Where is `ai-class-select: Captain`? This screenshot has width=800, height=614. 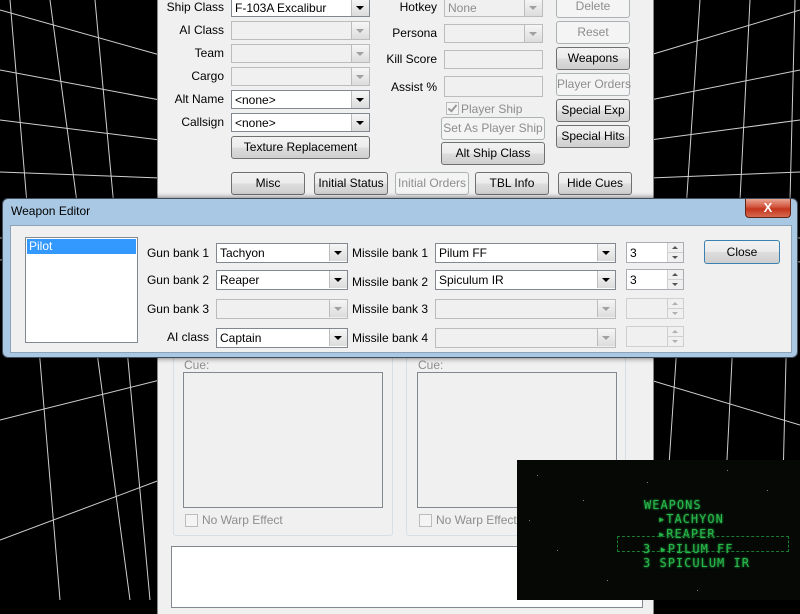
ai-class-select: Captain is located at coordinates (282, 338).